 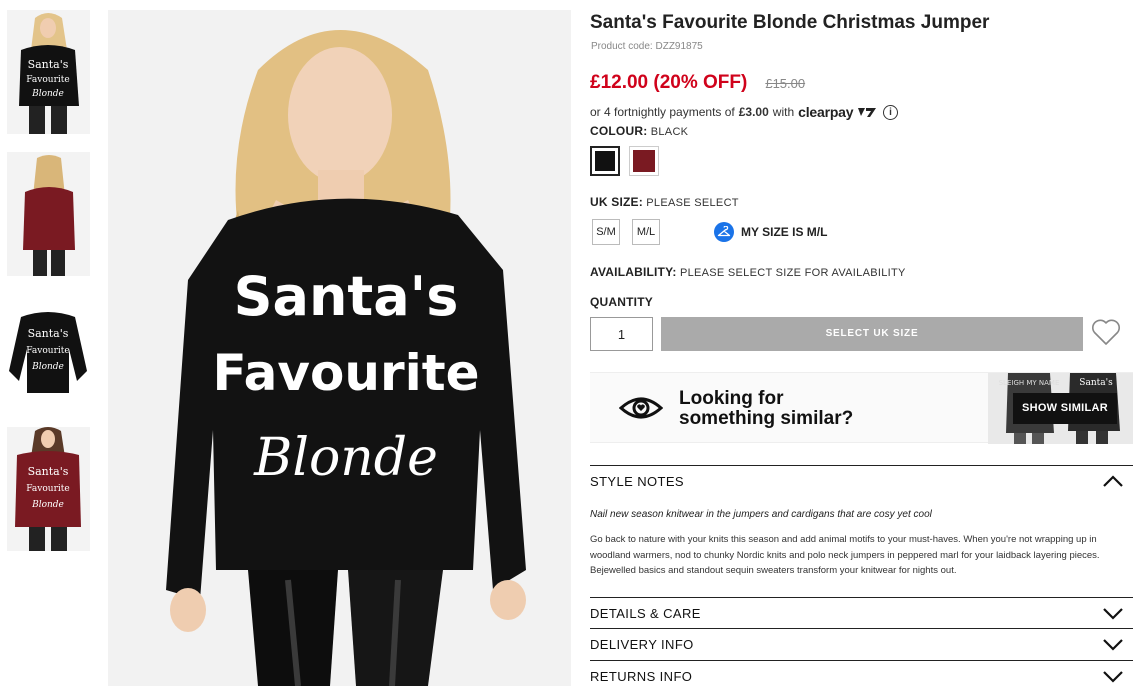 What do you see at coordinates (644, 161) in the screenshot?
I see `swatch-burgundy` at bounding box center [644, 161].